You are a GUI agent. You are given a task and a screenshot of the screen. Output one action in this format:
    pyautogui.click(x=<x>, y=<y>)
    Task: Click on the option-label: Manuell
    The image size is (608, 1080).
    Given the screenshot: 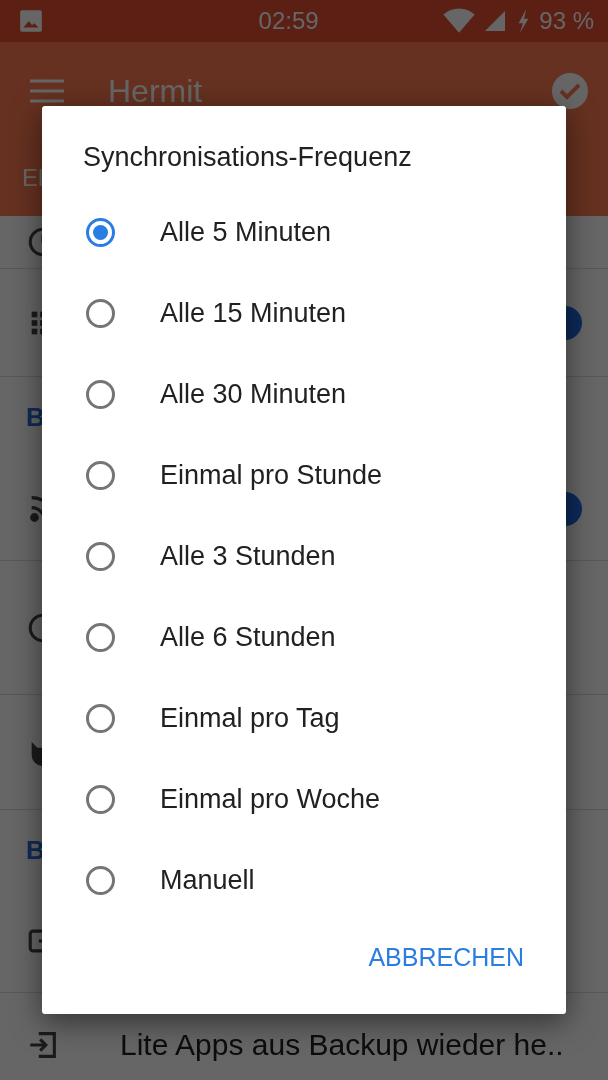 What is the action you would take?
    pyautogui.click(x=207, y=880)
    